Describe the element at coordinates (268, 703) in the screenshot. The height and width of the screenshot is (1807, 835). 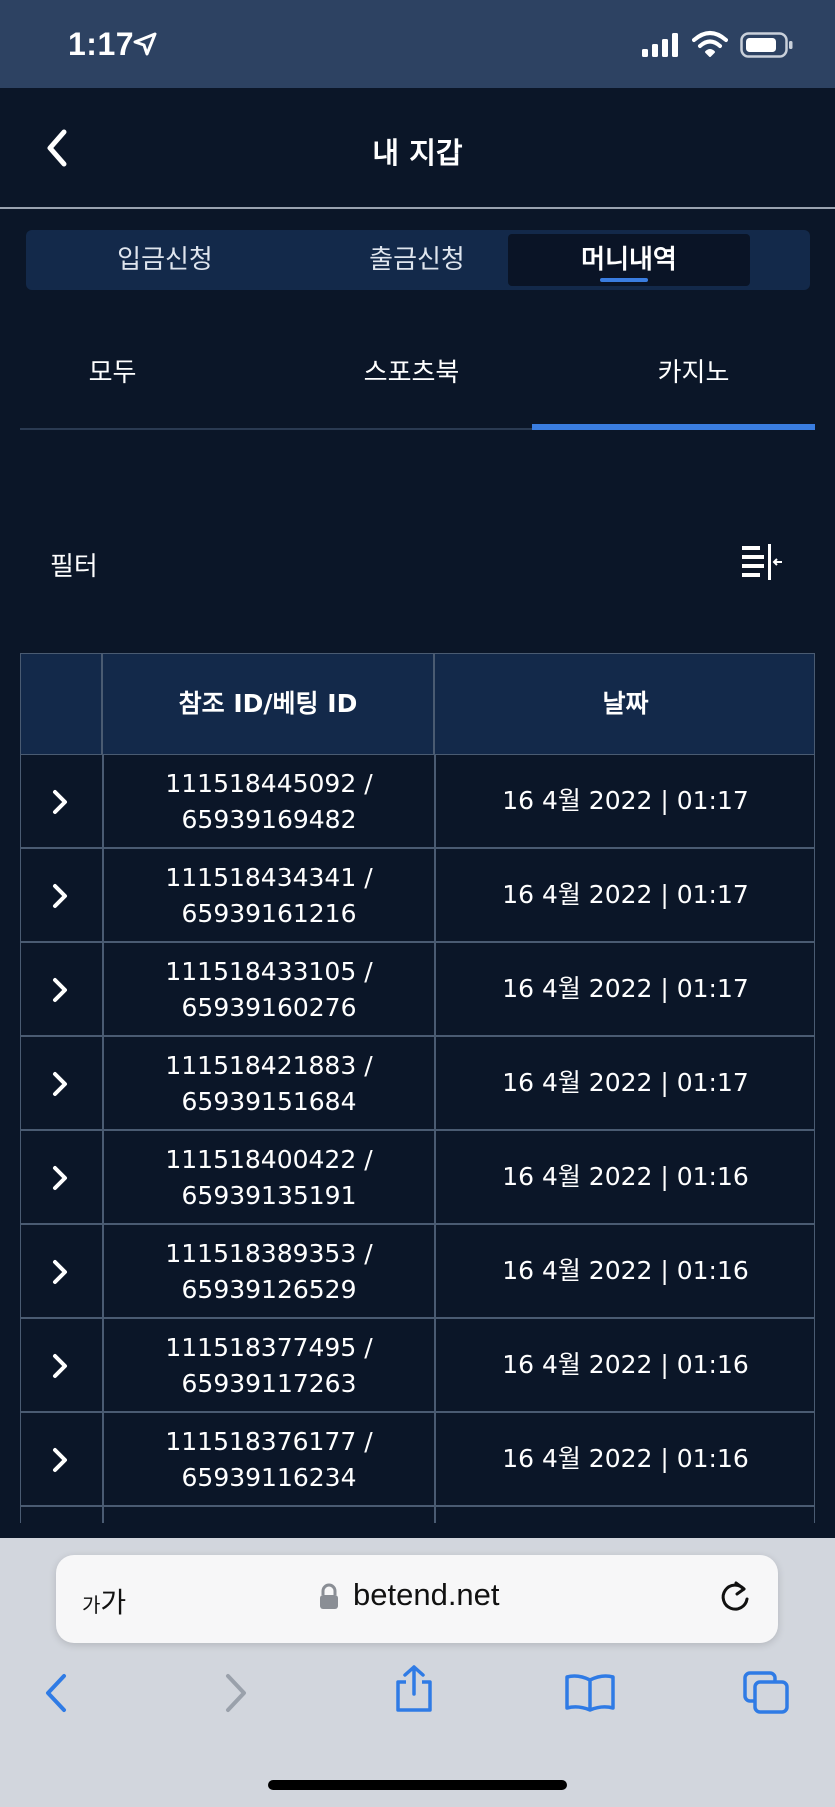
I see `column-header-ref-id: 참조 ID/베팅 ID` at that location.